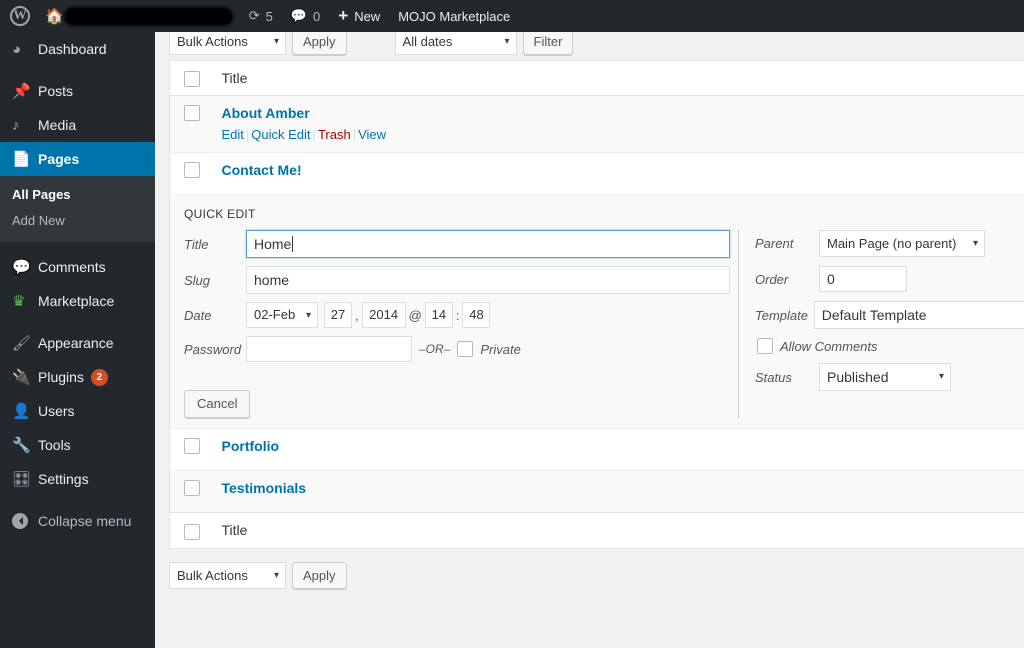 Image resolution: width=1024 pixels, height=648 pixels. I want to click on quick-edit-actions: Cancel, so click(458, 404).